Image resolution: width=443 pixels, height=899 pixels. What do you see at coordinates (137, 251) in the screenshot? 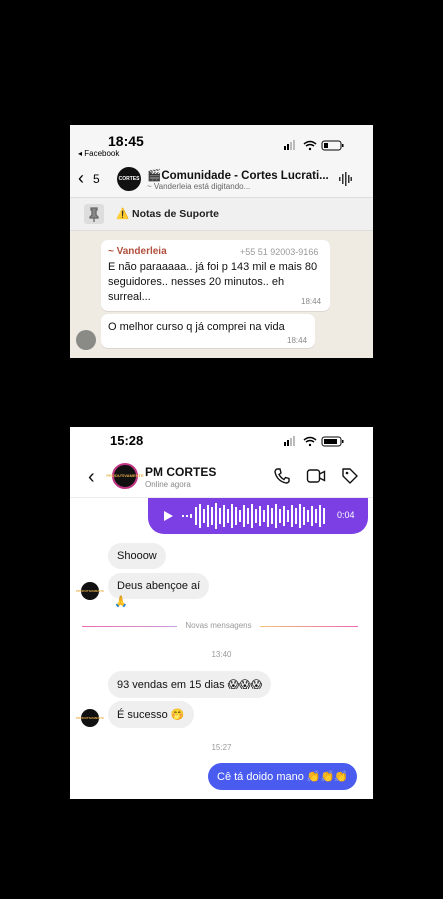
I see `message-sender: ~ Vanderleia` at bounding box center [137, 251].